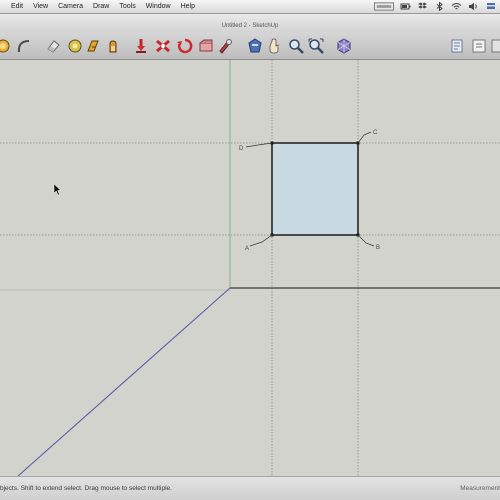  What do you see at coordinates (405, 6) in the screenshot?
I see `battery-icon` at bounding box center [405, 6].